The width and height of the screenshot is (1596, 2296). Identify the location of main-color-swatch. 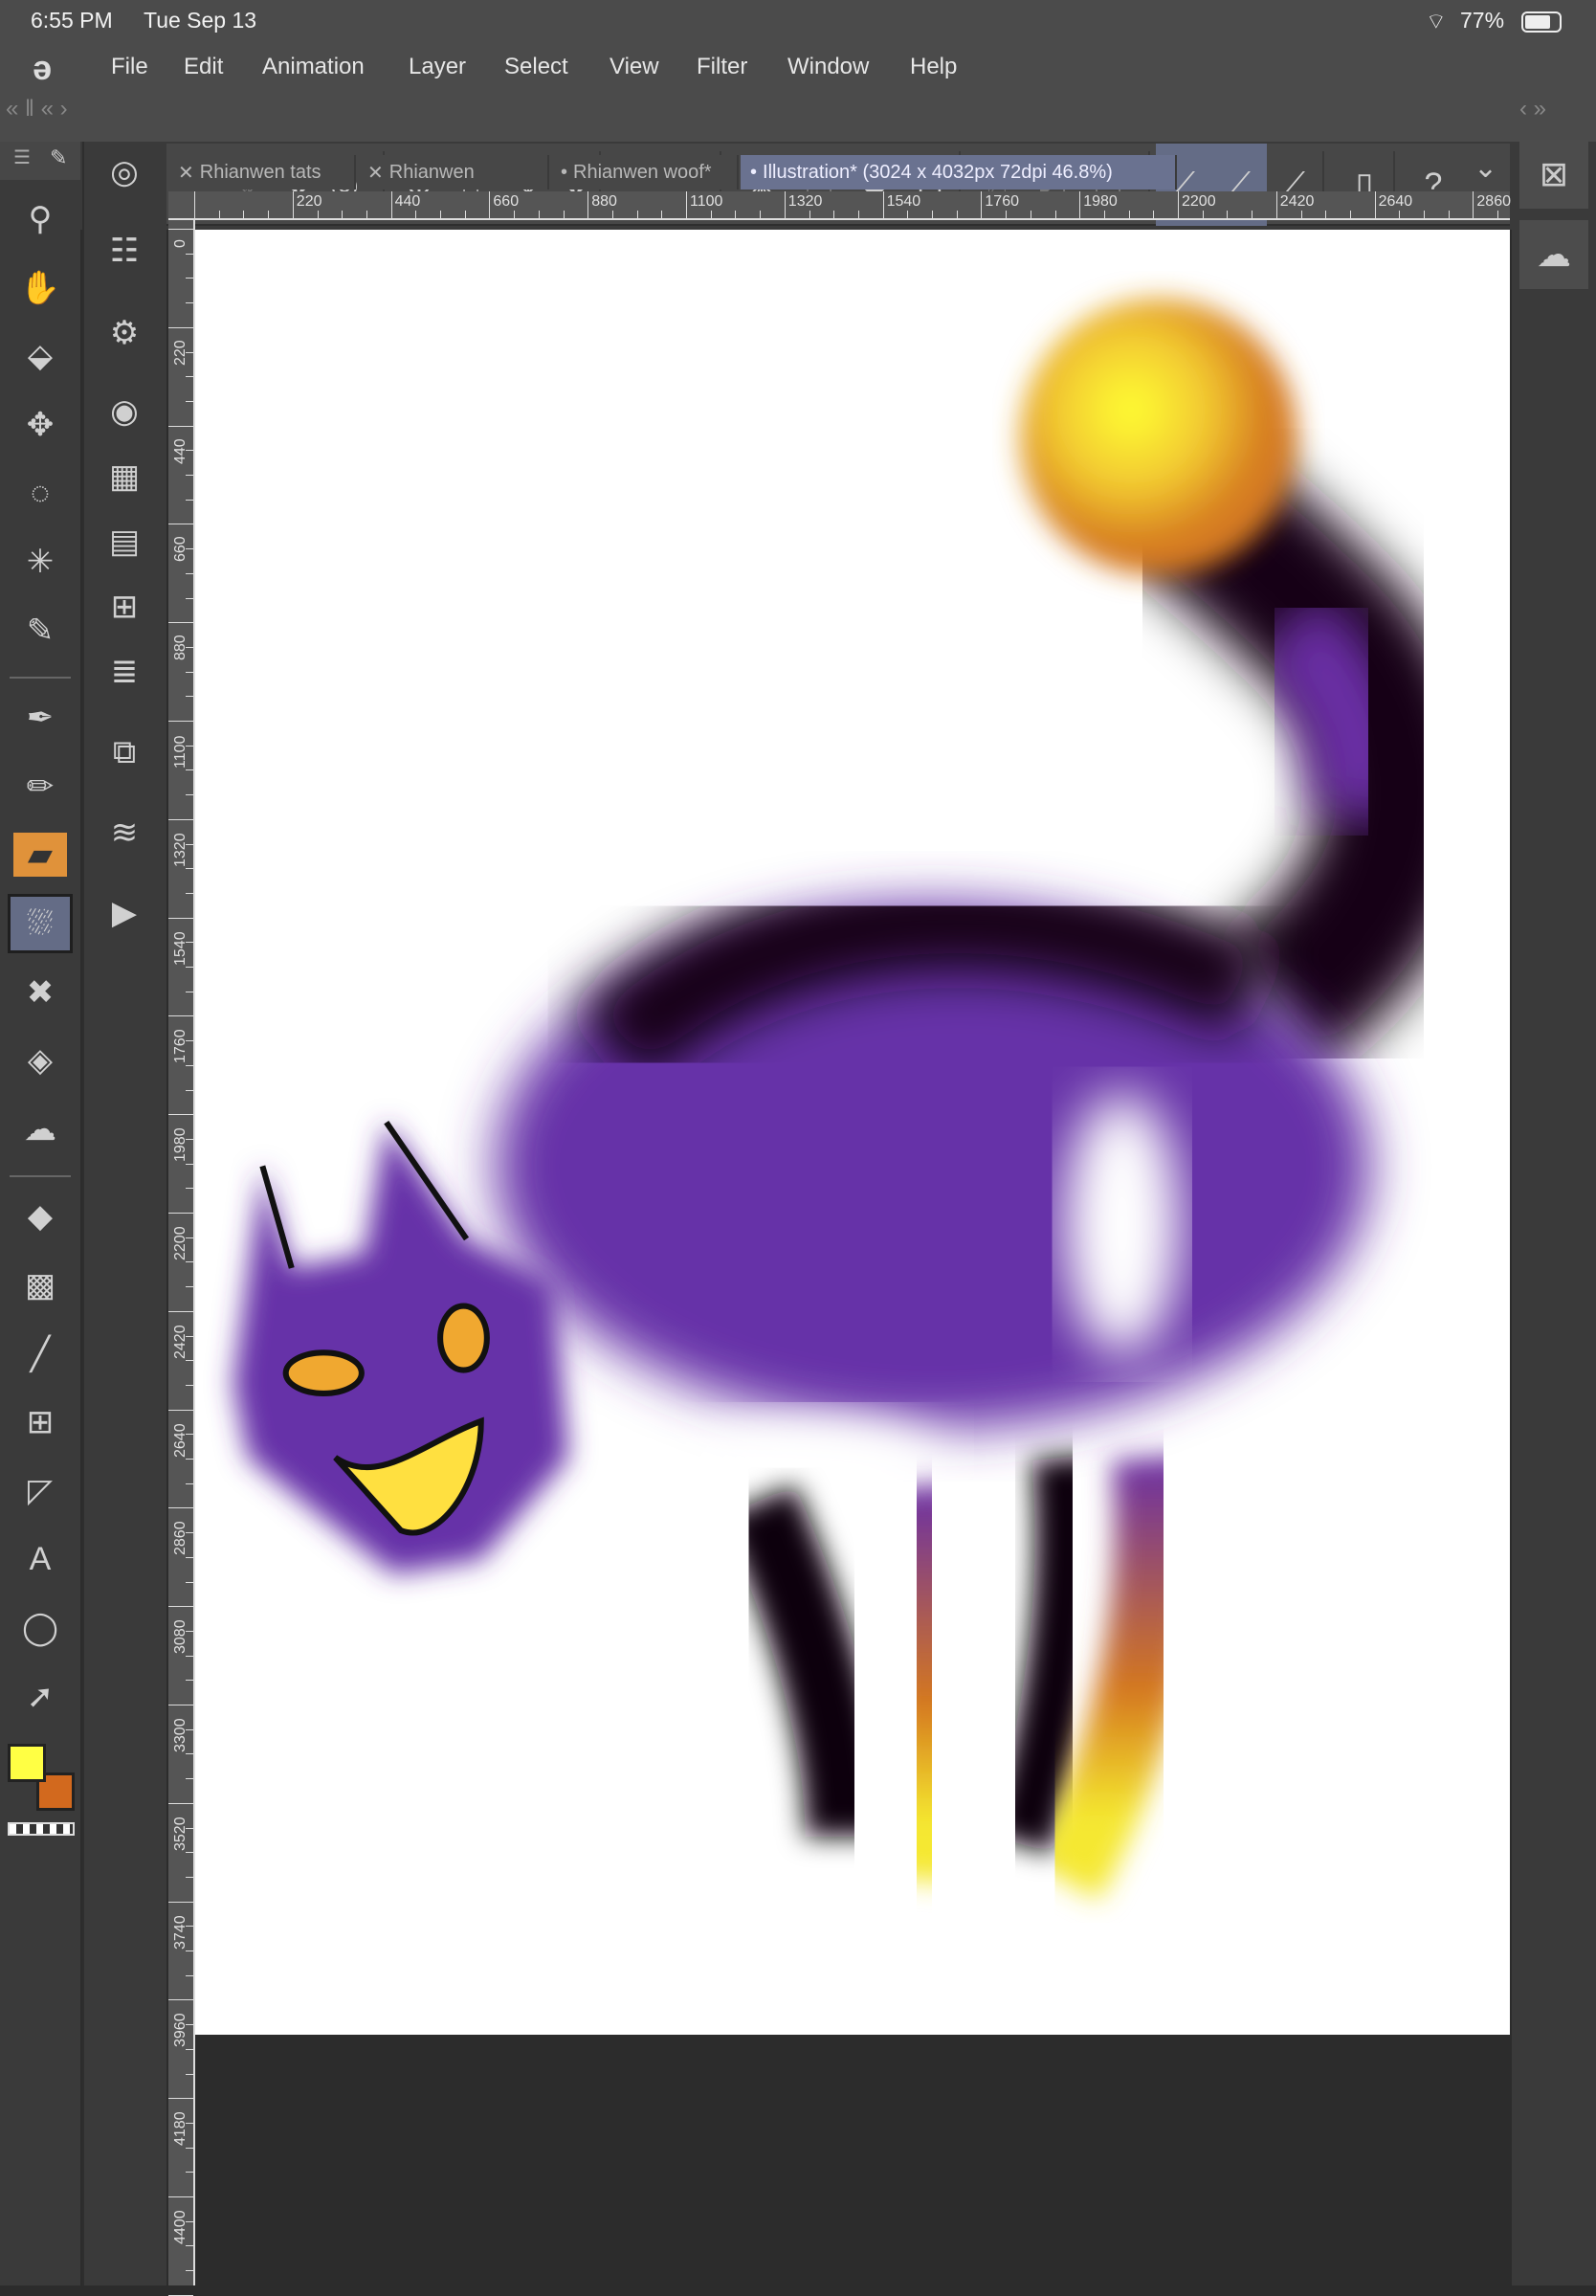
(27, 1763).